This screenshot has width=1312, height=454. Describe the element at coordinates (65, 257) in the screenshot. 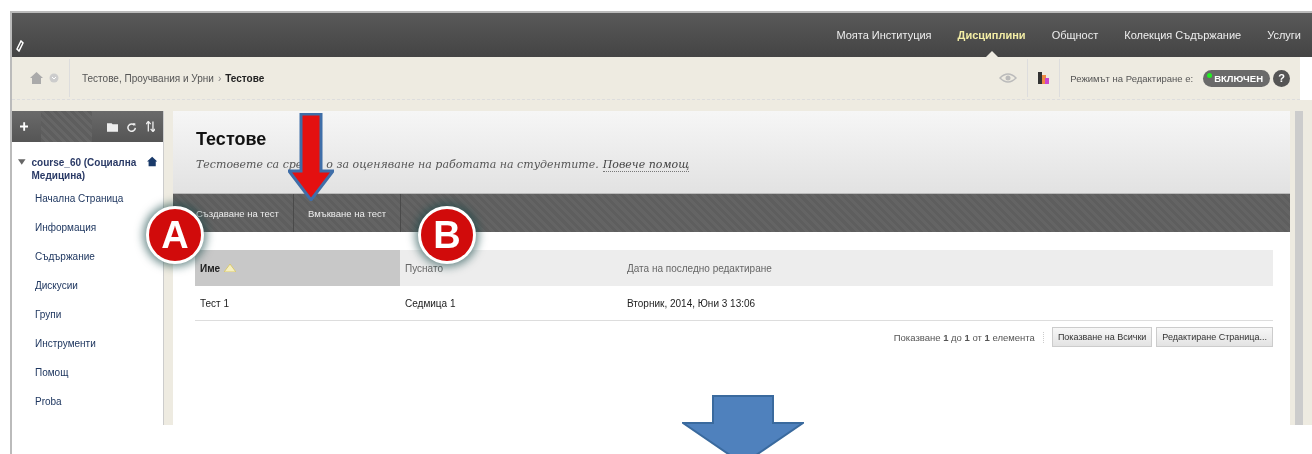

I see `sidebar-item: Съдържание` at that location.